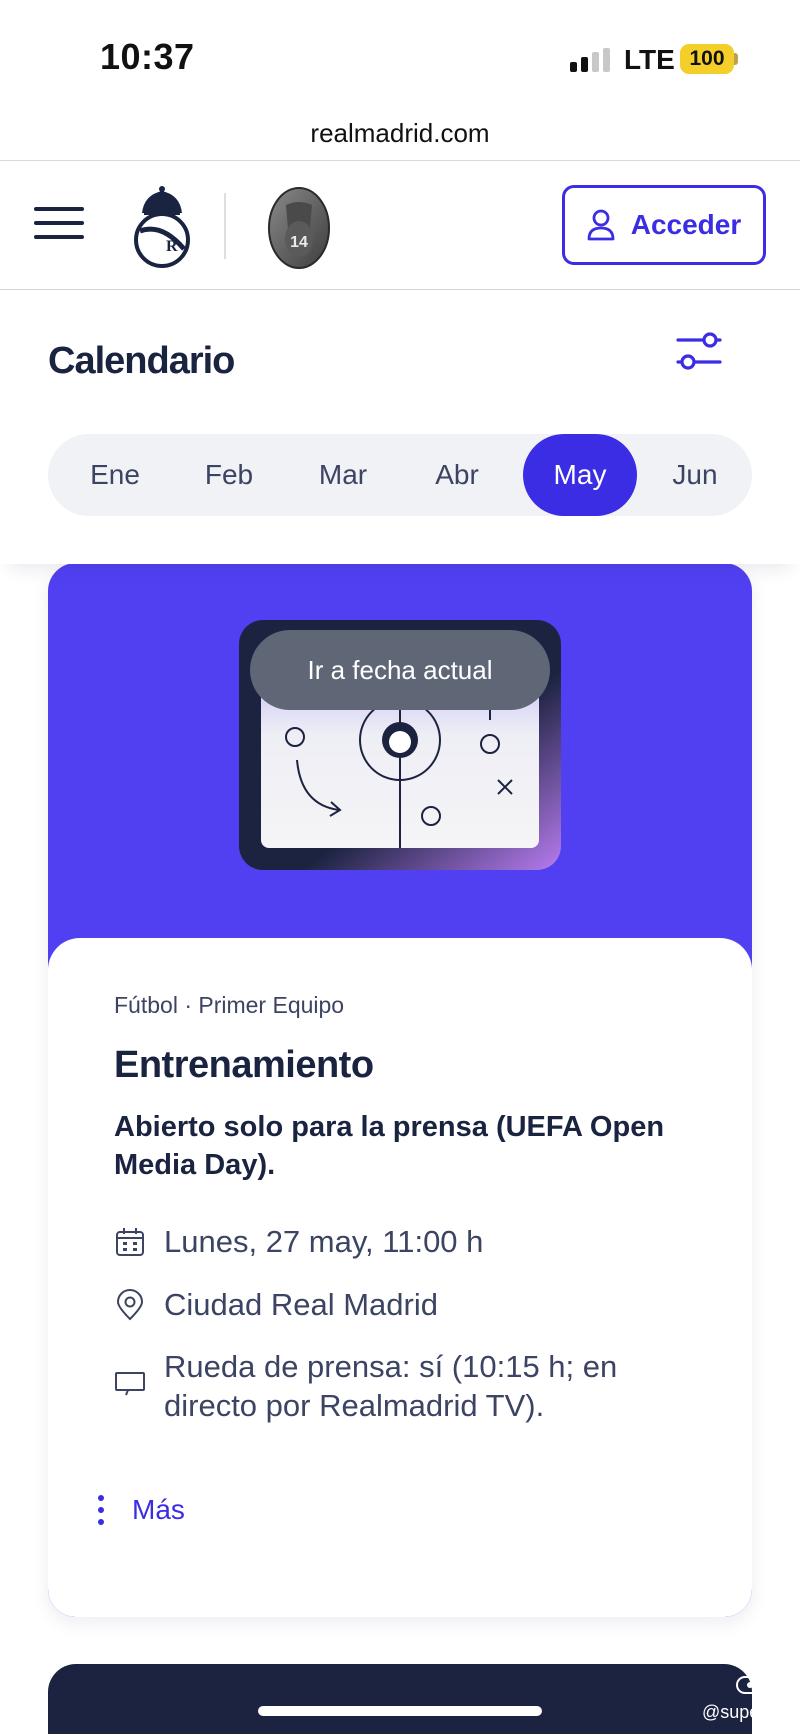  Describe the element at coordinates (299, 228) in the screenshot. I see `champions-trophy-badge-icon: 14` at that location.